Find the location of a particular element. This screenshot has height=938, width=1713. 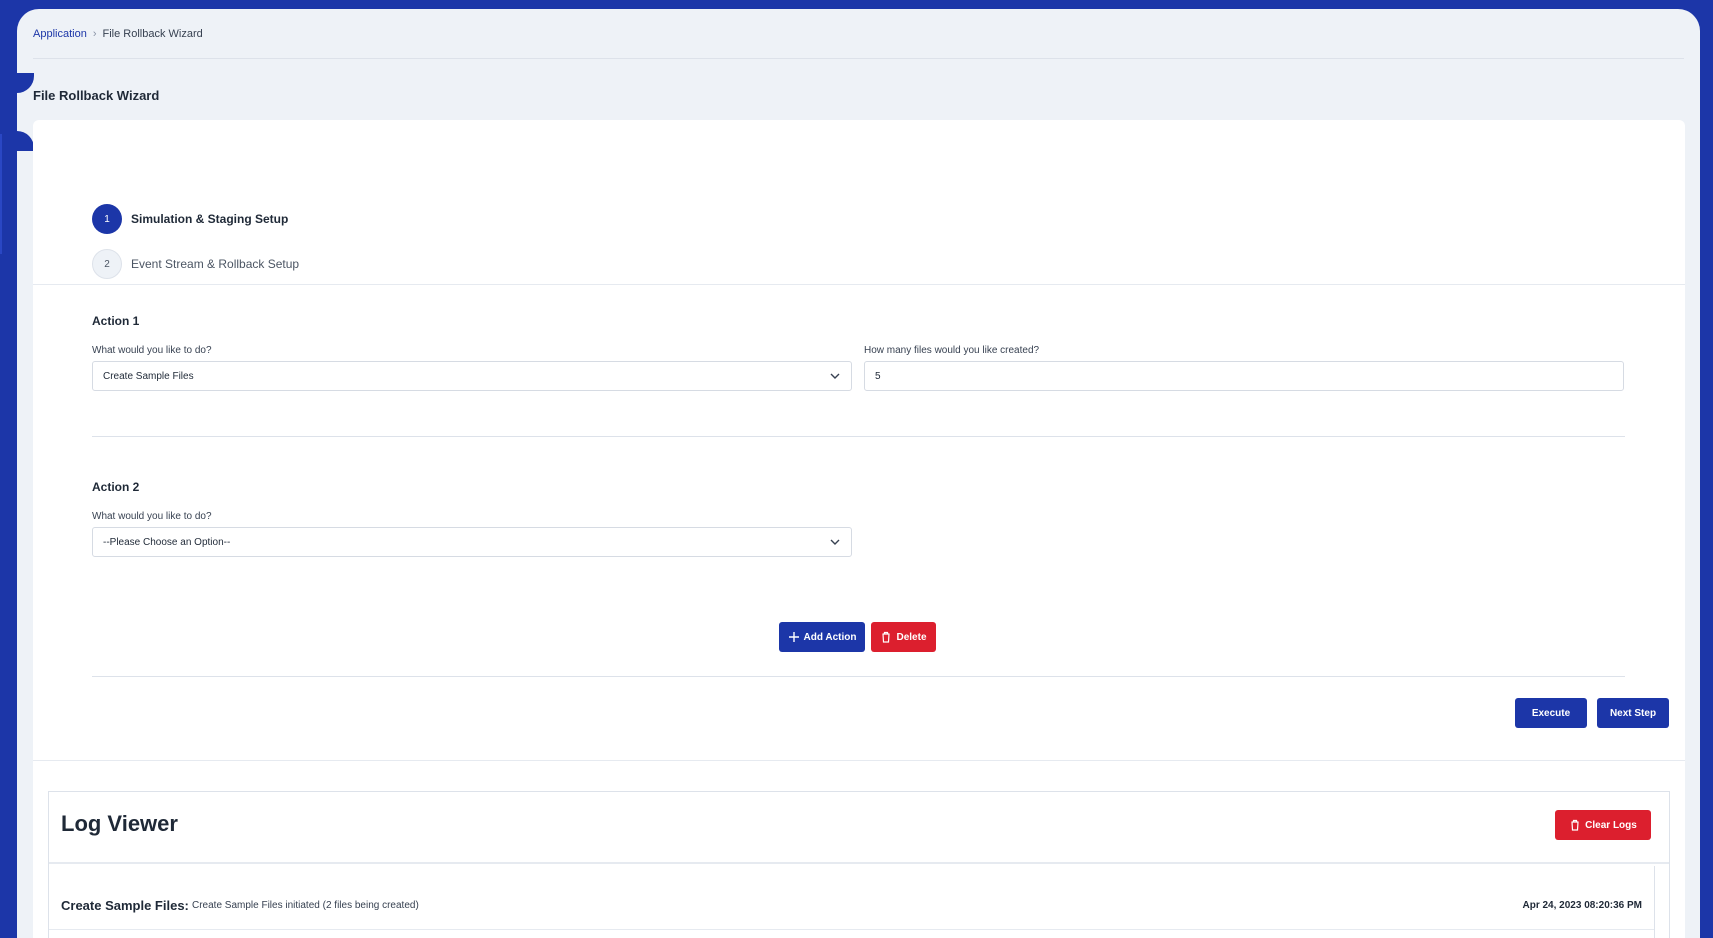

action-2-type-select: --Please Choose an Option-- is located at coordinates (472, 542).